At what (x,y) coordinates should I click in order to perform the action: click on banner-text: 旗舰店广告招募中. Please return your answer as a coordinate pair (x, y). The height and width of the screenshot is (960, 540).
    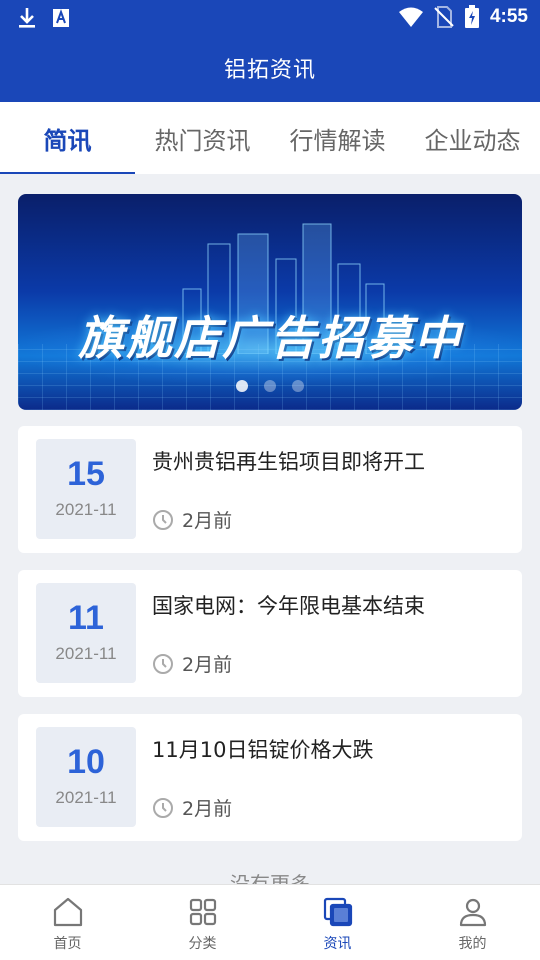
    Looking at the image, I should click on (270, 338).